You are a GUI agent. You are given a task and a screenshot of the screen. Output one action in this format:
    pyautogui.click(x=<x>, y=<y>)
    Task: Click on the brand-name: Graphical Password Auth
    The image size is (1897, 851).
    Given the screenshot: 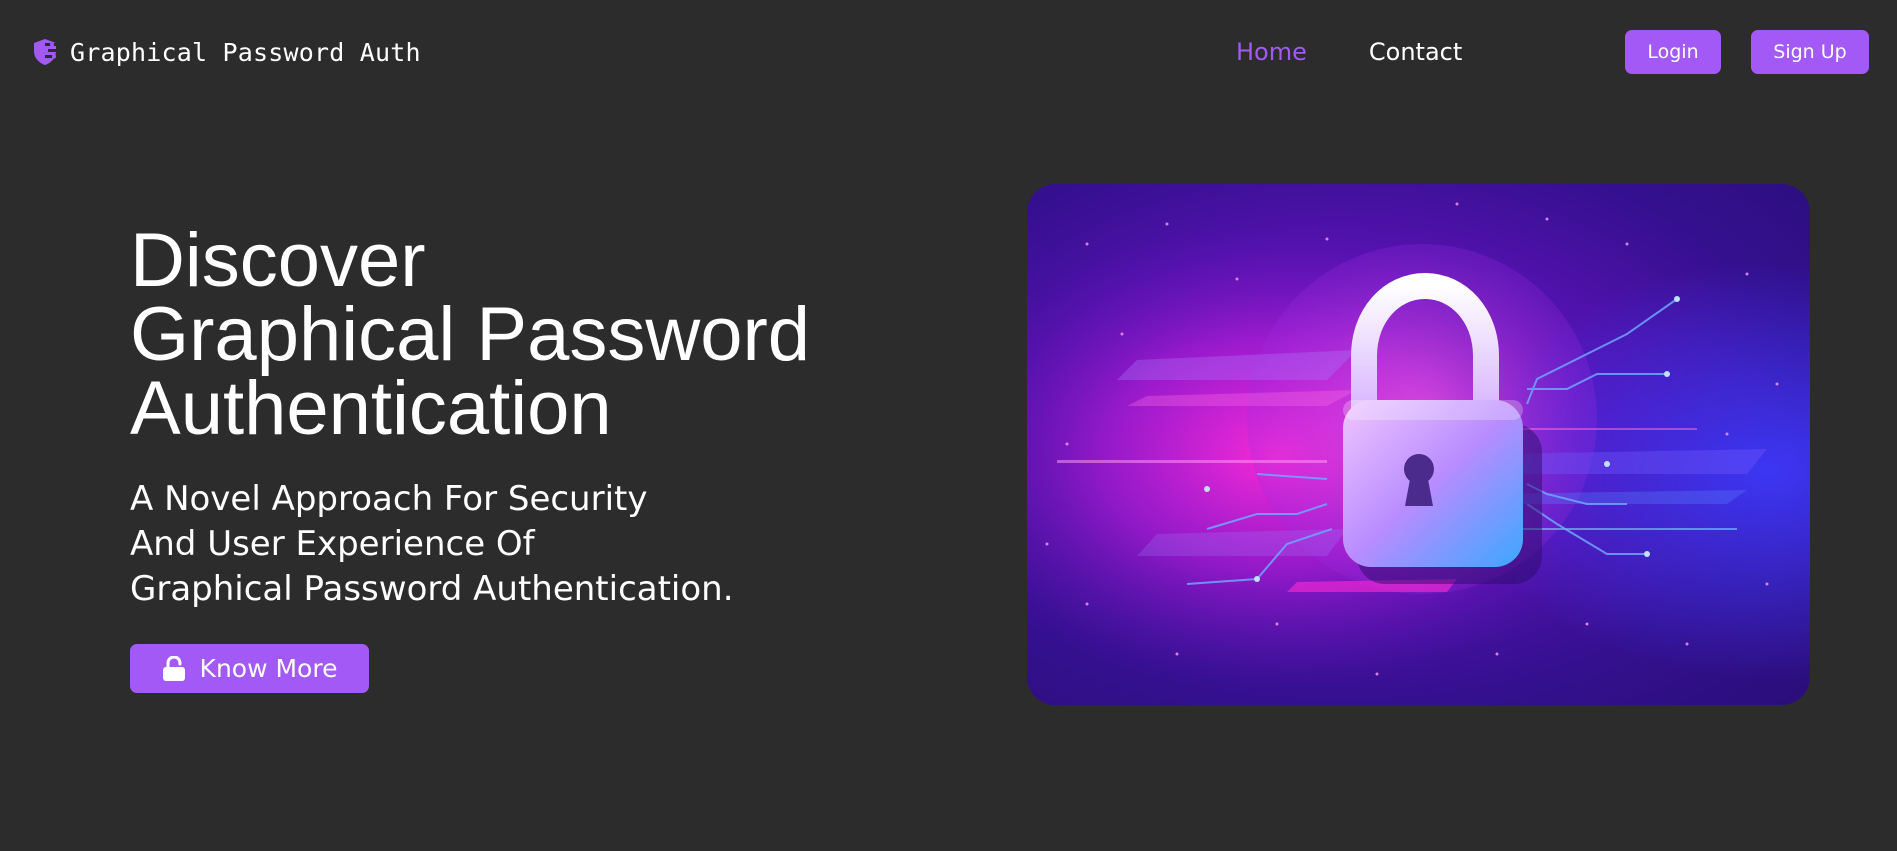 What is the action you would take?
    pyautogui.click(x=245, y=52)
    